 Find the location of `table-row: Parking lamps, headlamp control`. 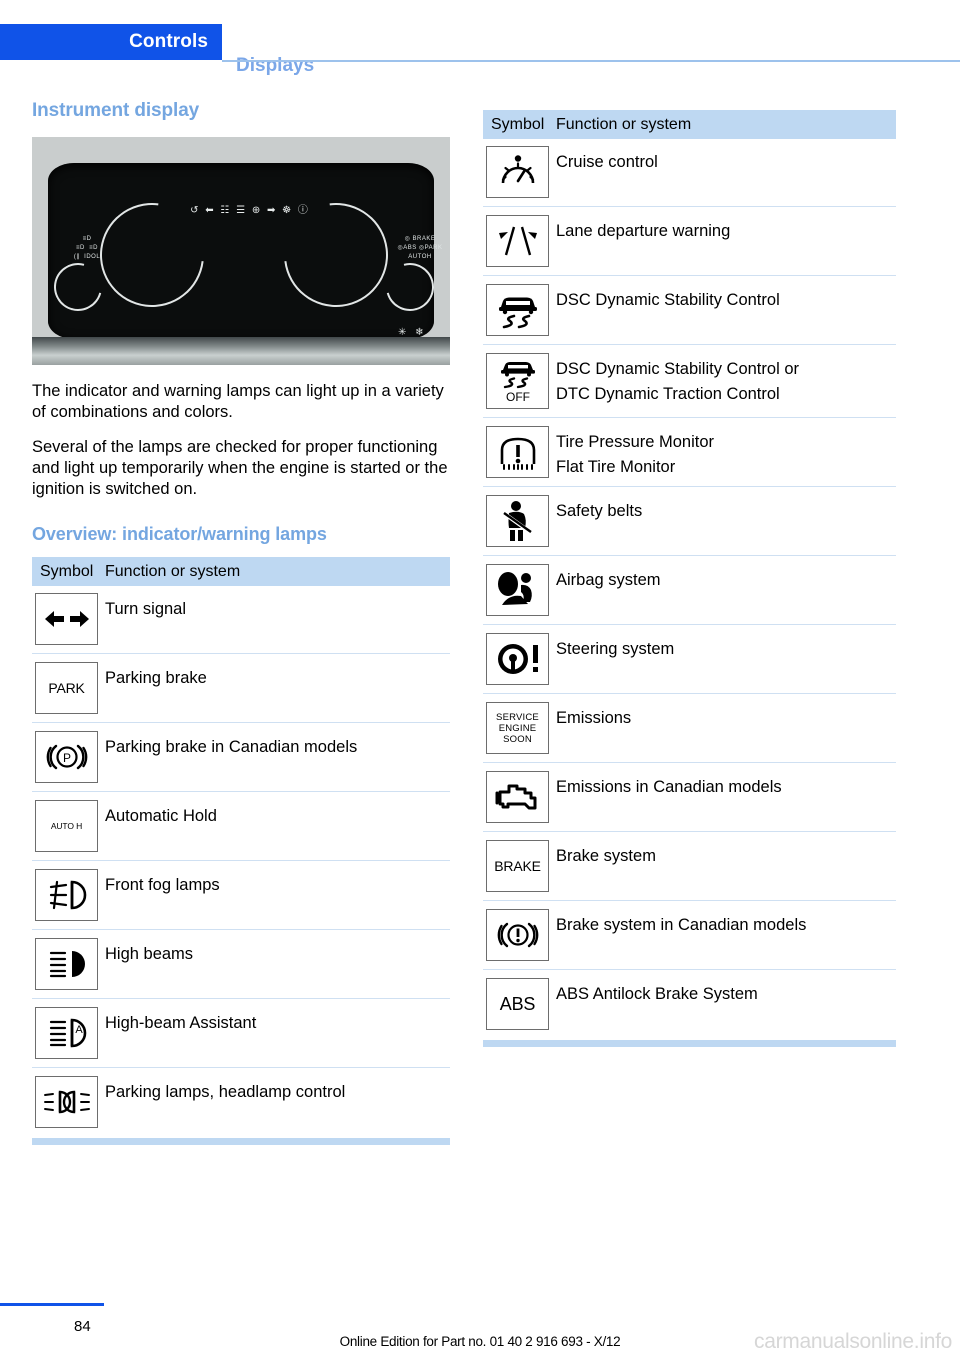

table-row: Parking lamps, headlamp control is located at coordinates (241, 1101).